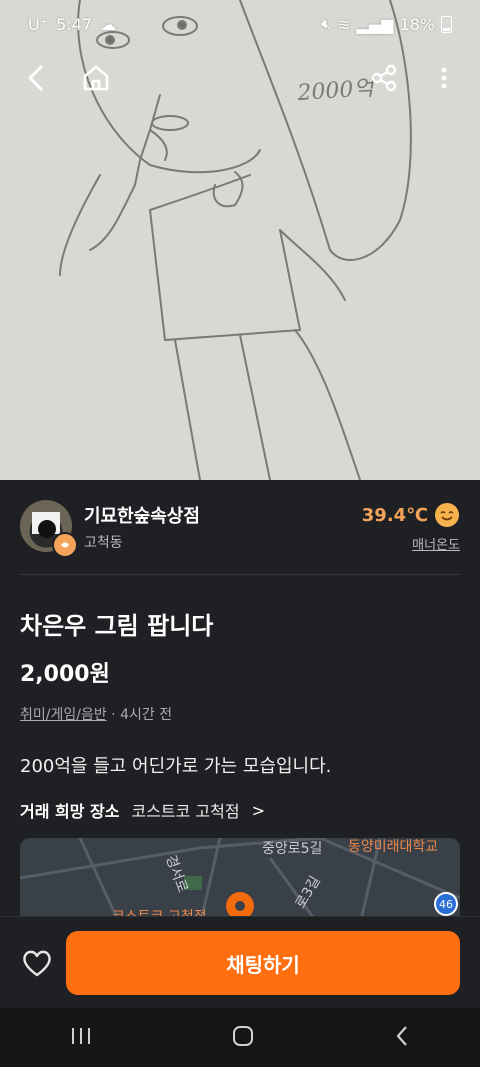 This screenshot has width=480, height=1067. I want to click on product-price: 2,000원, so click(65, 674).